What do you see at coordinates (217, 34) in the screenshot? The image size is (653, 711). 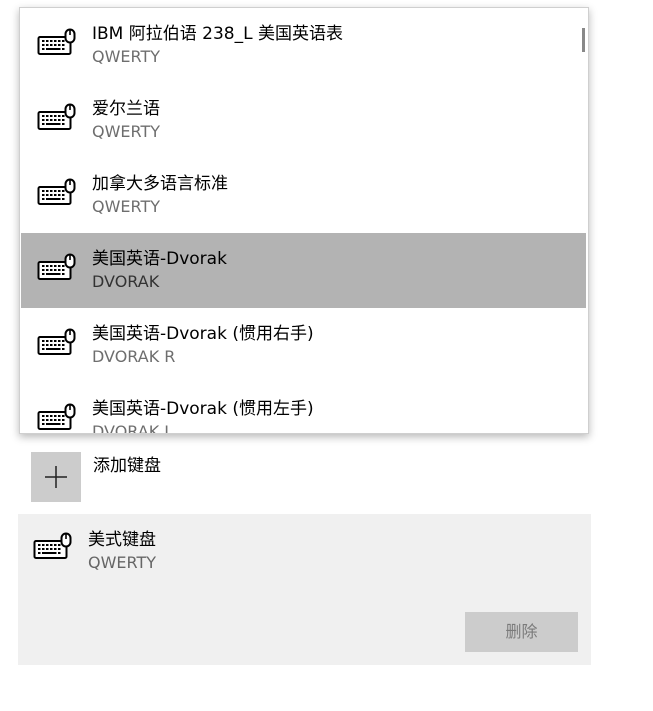 I see `option-name: IBM 阿拉伯语 238_L 美国英语表` at bounding box center [217, 34].